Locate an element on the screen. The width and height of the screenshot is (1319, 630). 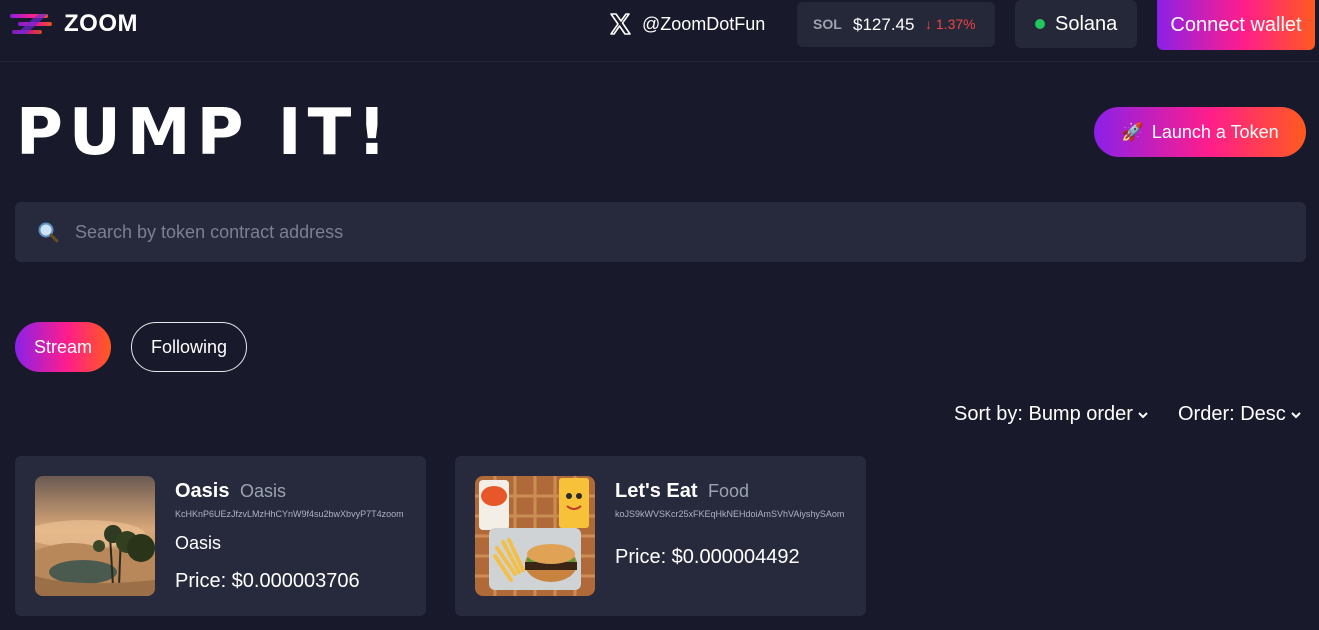
token-name: Oasis is located at coordinates (202, 491).